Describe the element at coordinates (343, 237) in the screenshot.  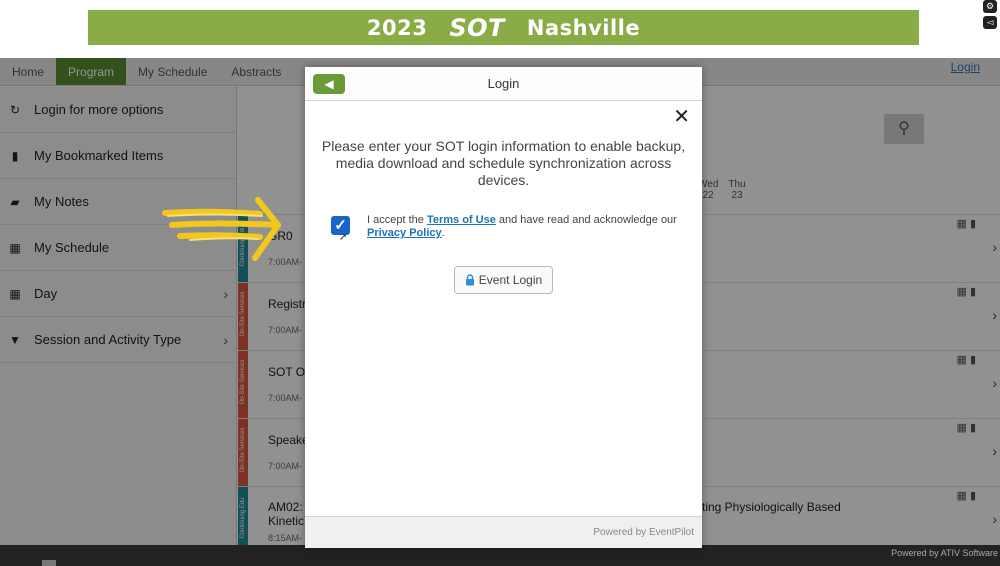
I see `mouse-cursor-icon: ➚` at that location.